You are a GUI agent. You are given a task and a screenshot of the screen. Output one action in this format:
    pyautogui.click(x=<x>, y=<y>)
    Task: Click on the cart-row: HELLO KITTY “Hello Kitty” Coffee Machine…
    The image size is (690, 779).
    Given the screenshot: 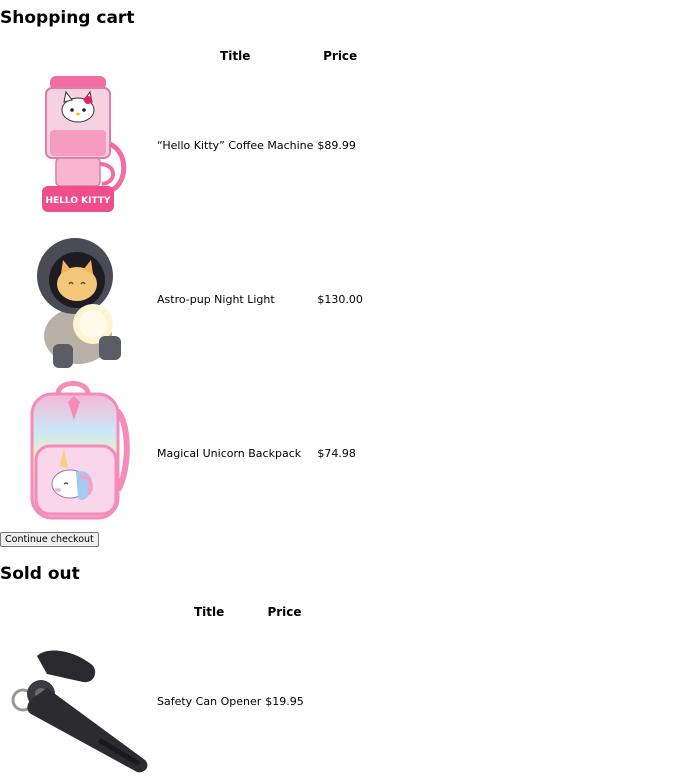 What is the action you would take?
    pyautogui.click(x=183, y=145)
    